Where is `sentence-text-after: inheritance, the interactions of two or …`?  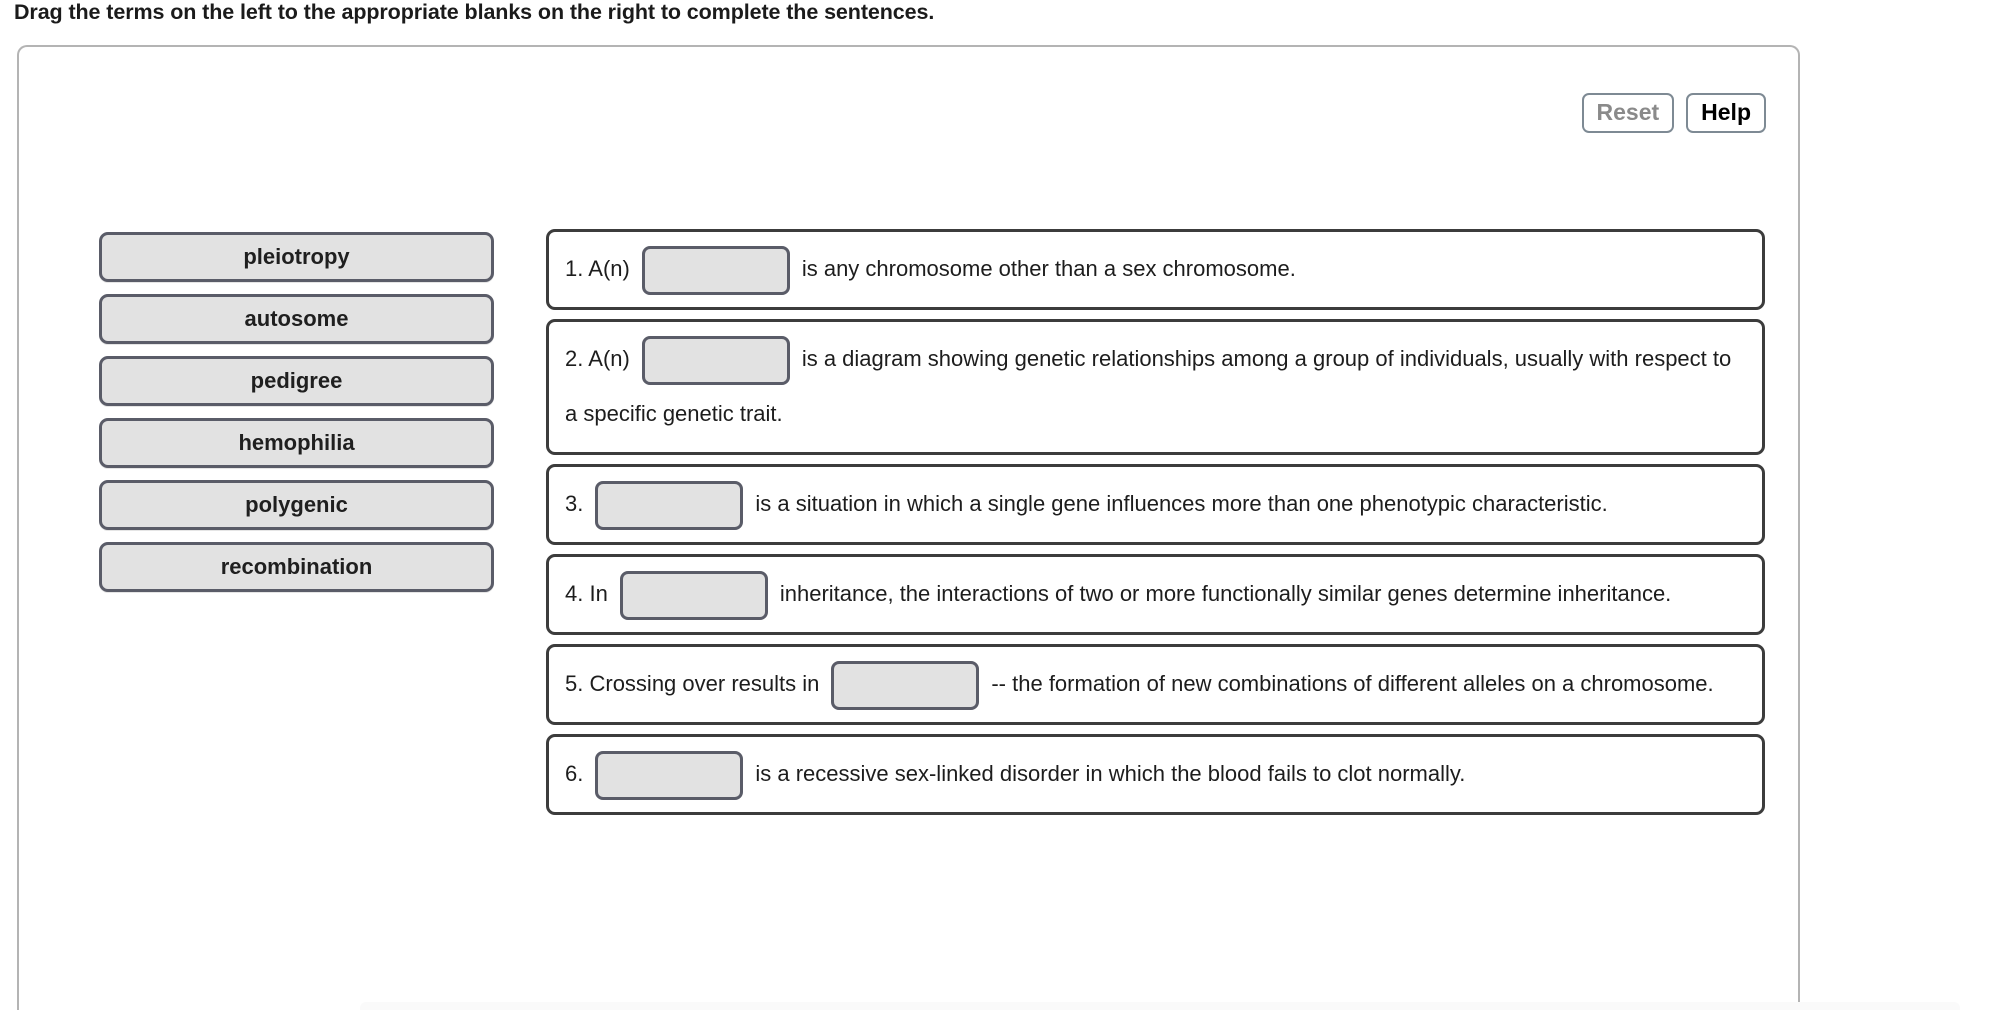 sentence-text-after: inheritance, the interactions of two or … is located at coordinates (1225, 593).